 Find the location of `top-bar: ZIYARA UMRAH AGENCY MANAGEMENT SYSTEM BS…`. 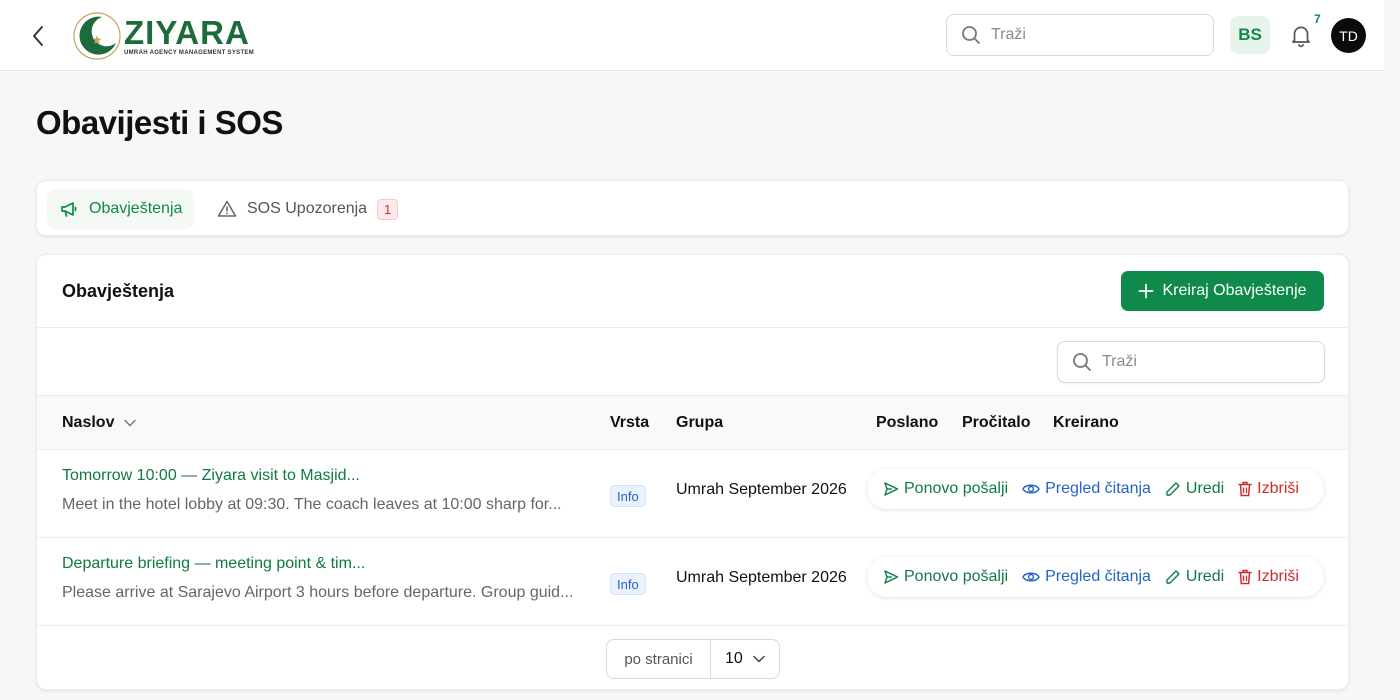

top-bar: ZIYARA UMRAH AGENCY MANAGEMENT SYSTEM BS… is located at coordinates (692, 35).